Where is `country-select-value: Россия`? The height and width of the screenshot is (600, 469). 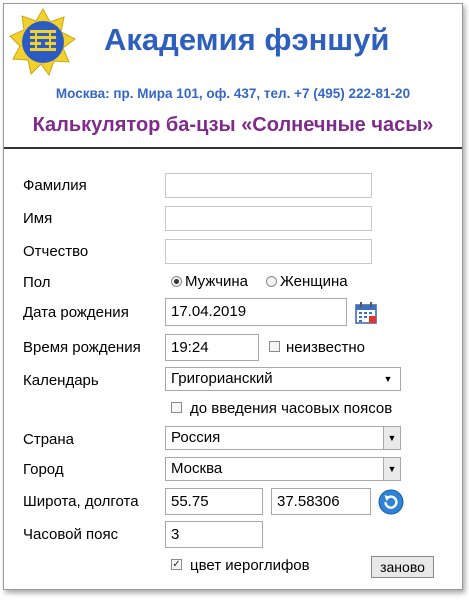
country-select-value: Россия is located at coordinates (196, 437).